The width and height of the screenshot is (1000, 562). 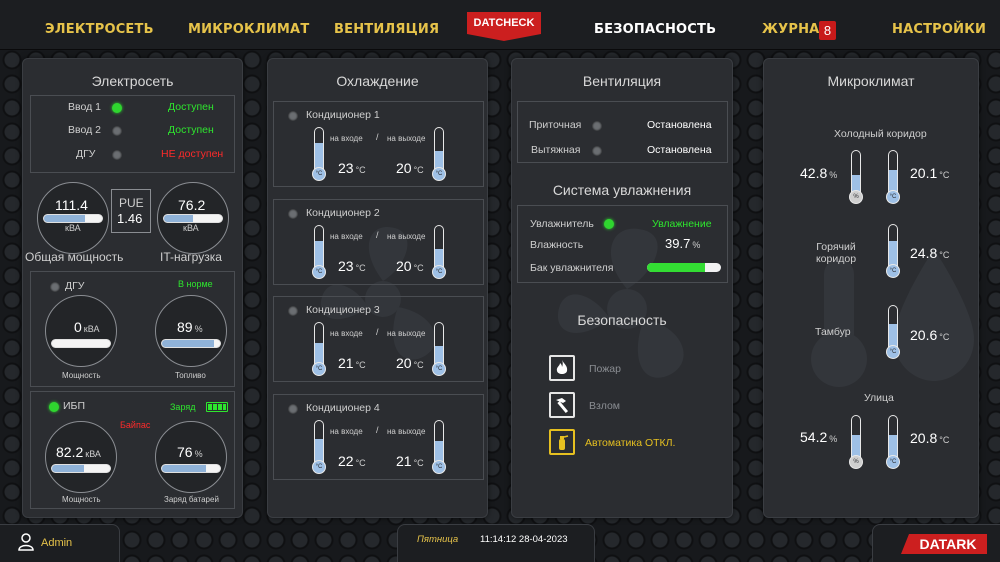 What do you see at coordinates (86, 154) in the screenshot?
I see `dgu-input-label: ДГУ` at bounding box center [86, 154].